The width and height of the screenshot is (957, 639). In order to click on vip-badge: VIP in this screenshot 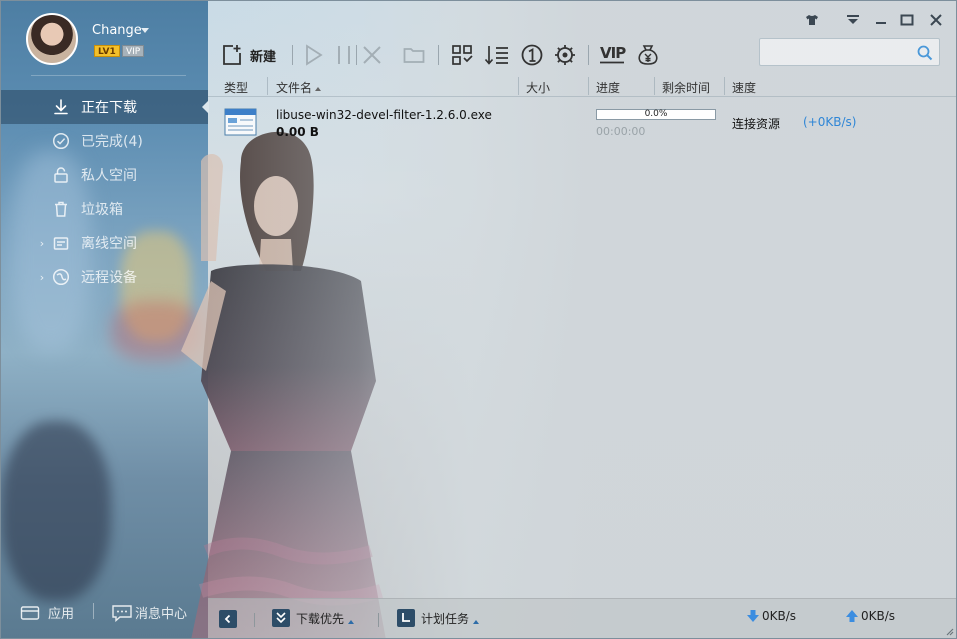, I will do `click(133, 51)`.